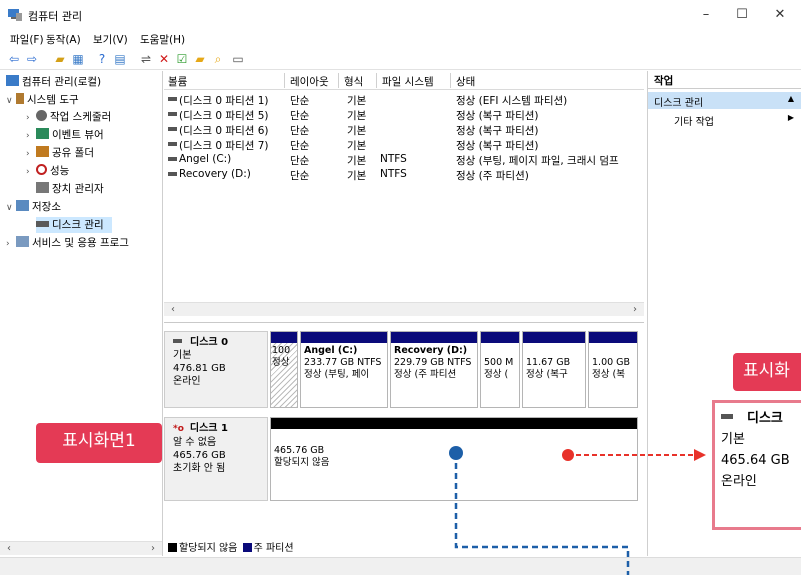  I want to click on search-icon: ⌕, so click(218, 59).